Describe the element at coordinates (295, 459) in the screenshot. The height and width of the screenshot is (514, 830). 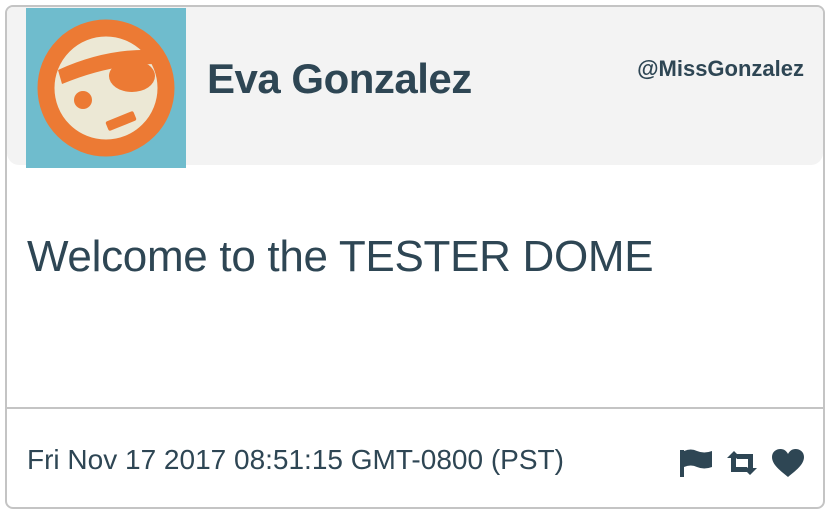
I see `tweet-timestamp: Fri Nov 17 2017 08:51:15 GMT-0800 (PST)` at that location.